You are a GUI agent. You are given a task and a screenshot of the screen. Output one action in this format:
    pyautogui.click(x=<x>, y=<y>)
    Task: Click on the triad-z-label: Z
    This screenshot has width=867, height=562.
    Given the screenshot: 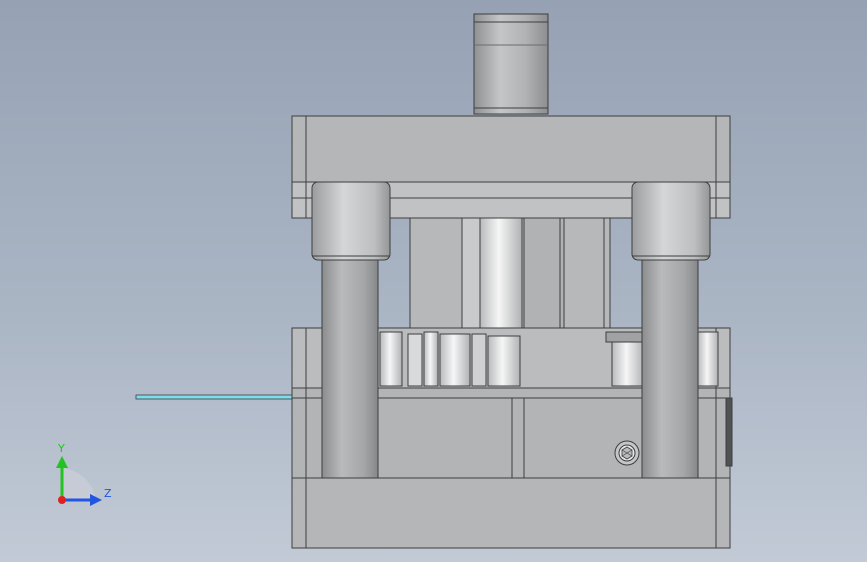 What is the action you would take?
    pyautogui.click(x=108, y=493)
    